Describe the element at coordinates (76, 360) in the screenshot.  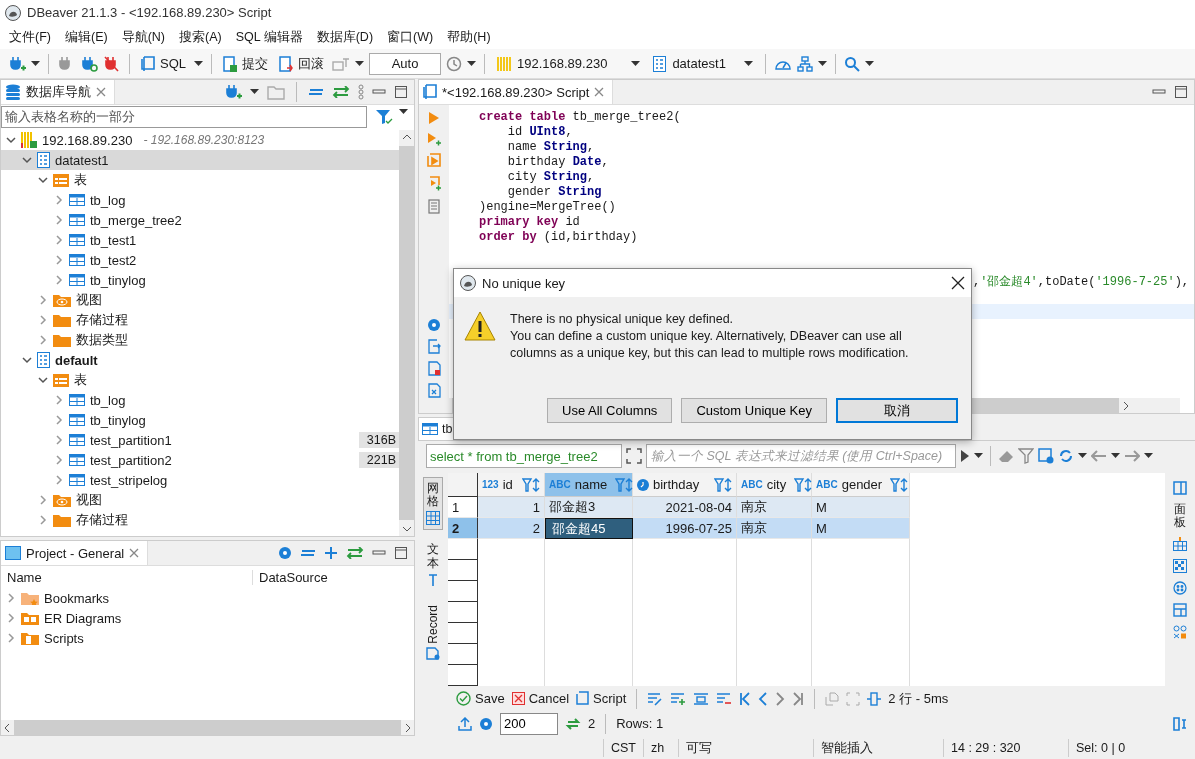
I see `tree-item-label: default` at that location.